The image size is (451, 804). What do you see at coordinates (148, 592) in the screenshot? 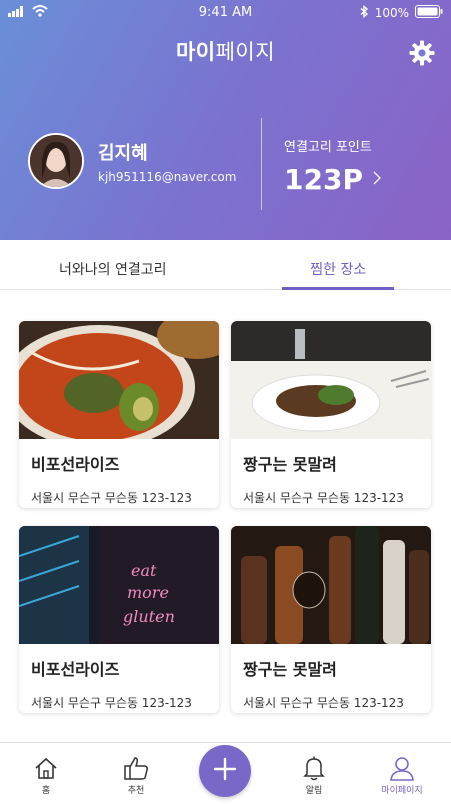
I see `svg-text: more` at bounding box center [148, 592].